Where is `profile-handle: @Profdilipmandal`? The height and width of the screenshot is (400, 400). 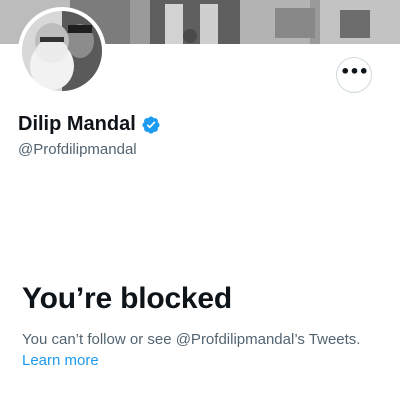 profile-handle: @Profdilipmandal is located at coordinates (77, 149).